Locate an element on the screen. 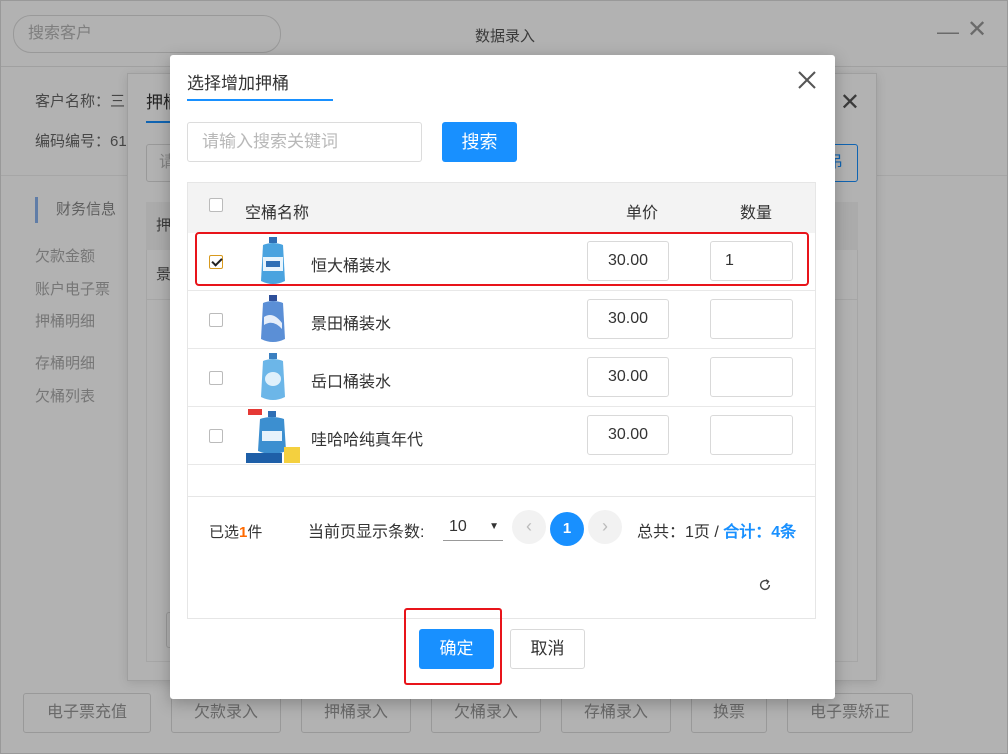  selected-count-info: 已选1件 is located at coordinates (235, 531).